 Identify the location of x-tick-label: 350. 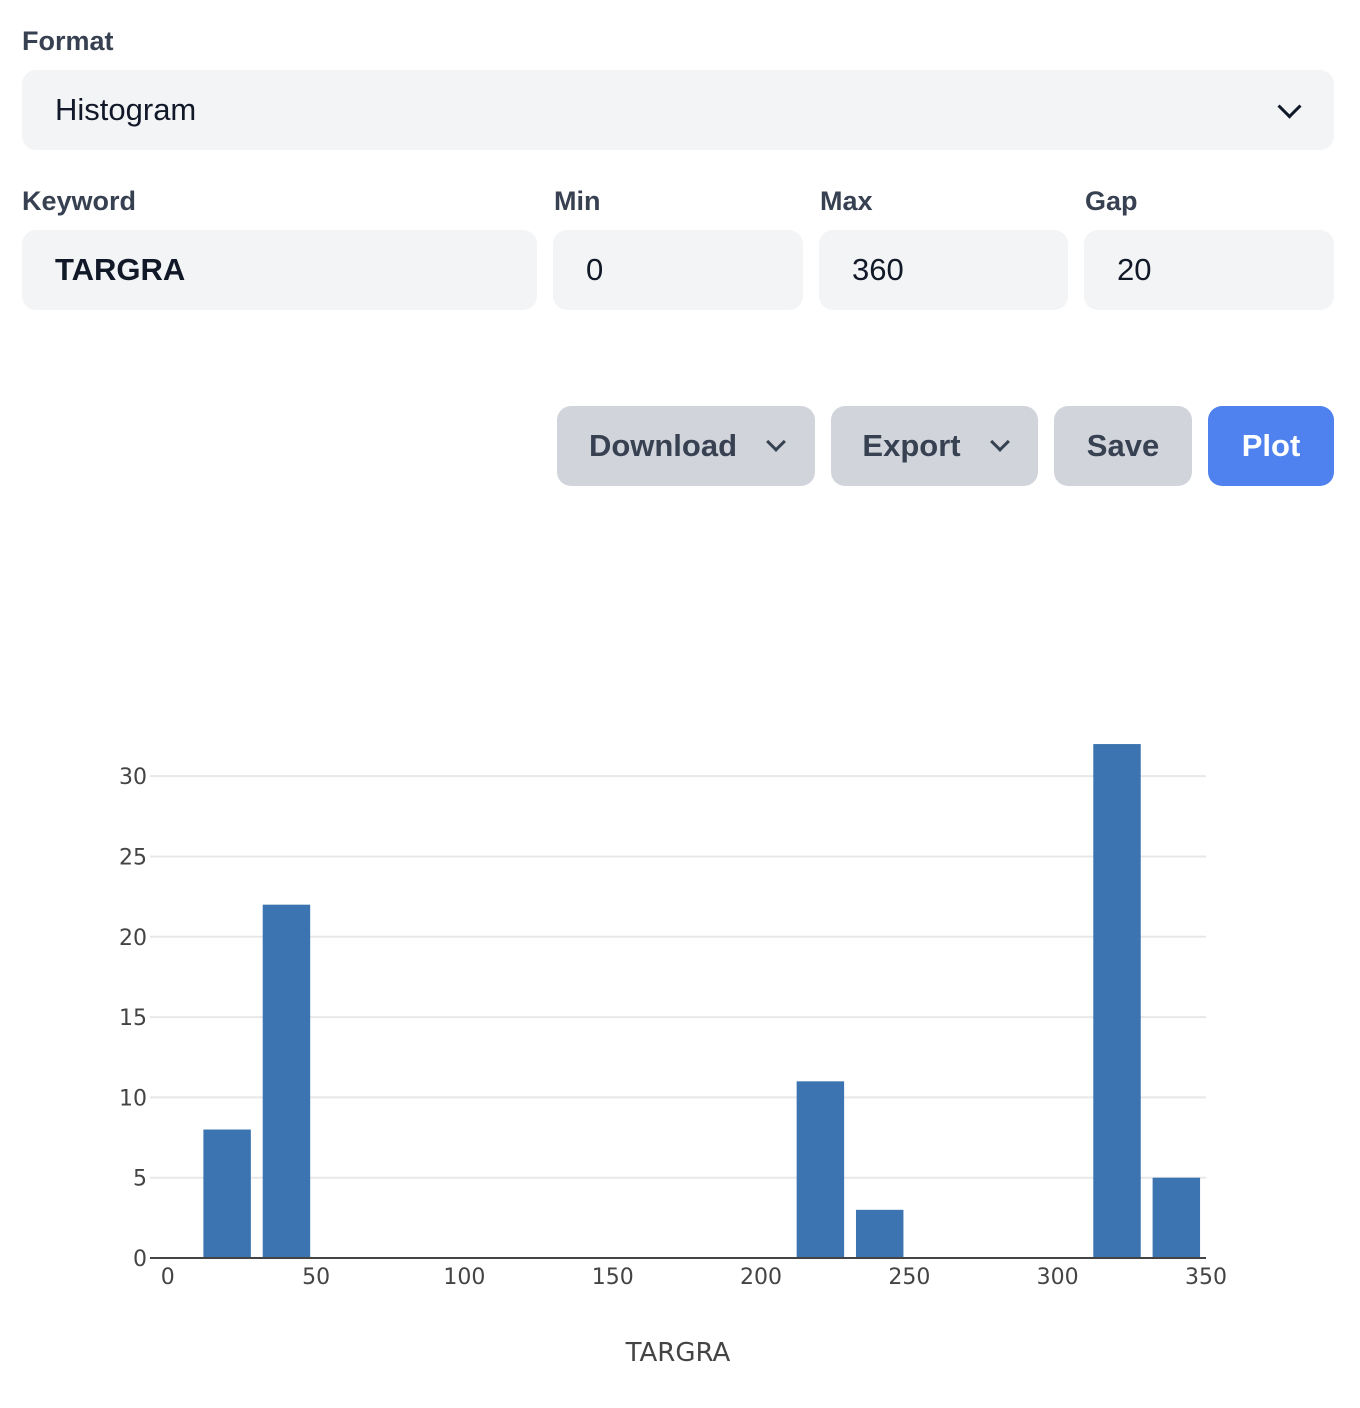
(1206, 1277).